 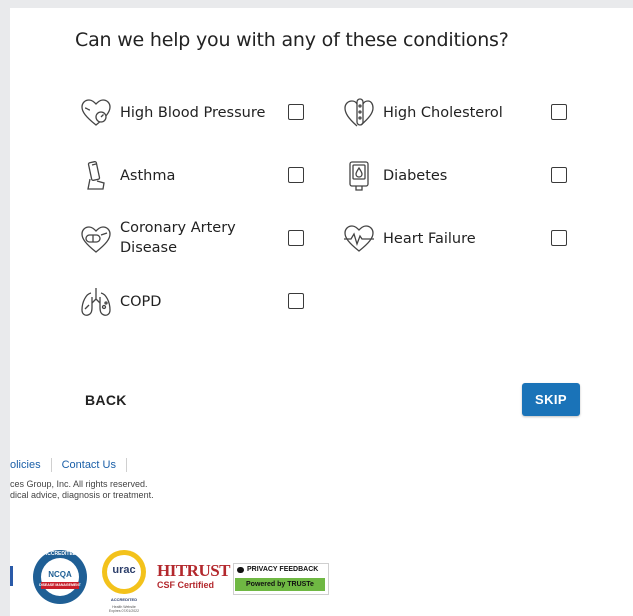 I want to click on urac-name: urac, so click(x=124, y=570).